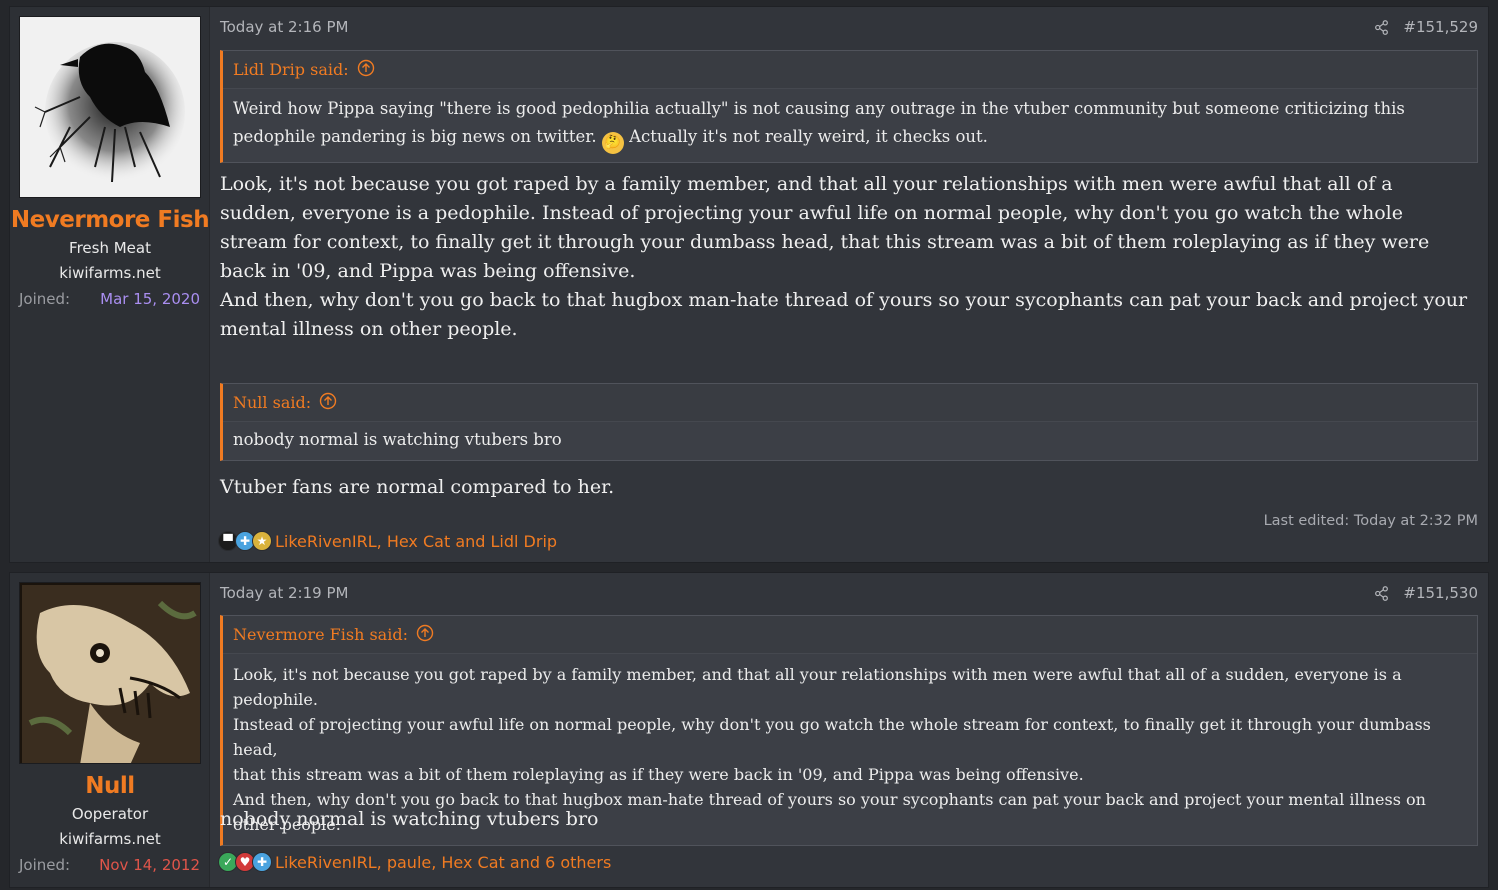 The width and height of the screenshot is (1498, 890). Describe the element at coordinates (110, 248) in the screenshot. I see `user-title: Fresh Meat` at that location.